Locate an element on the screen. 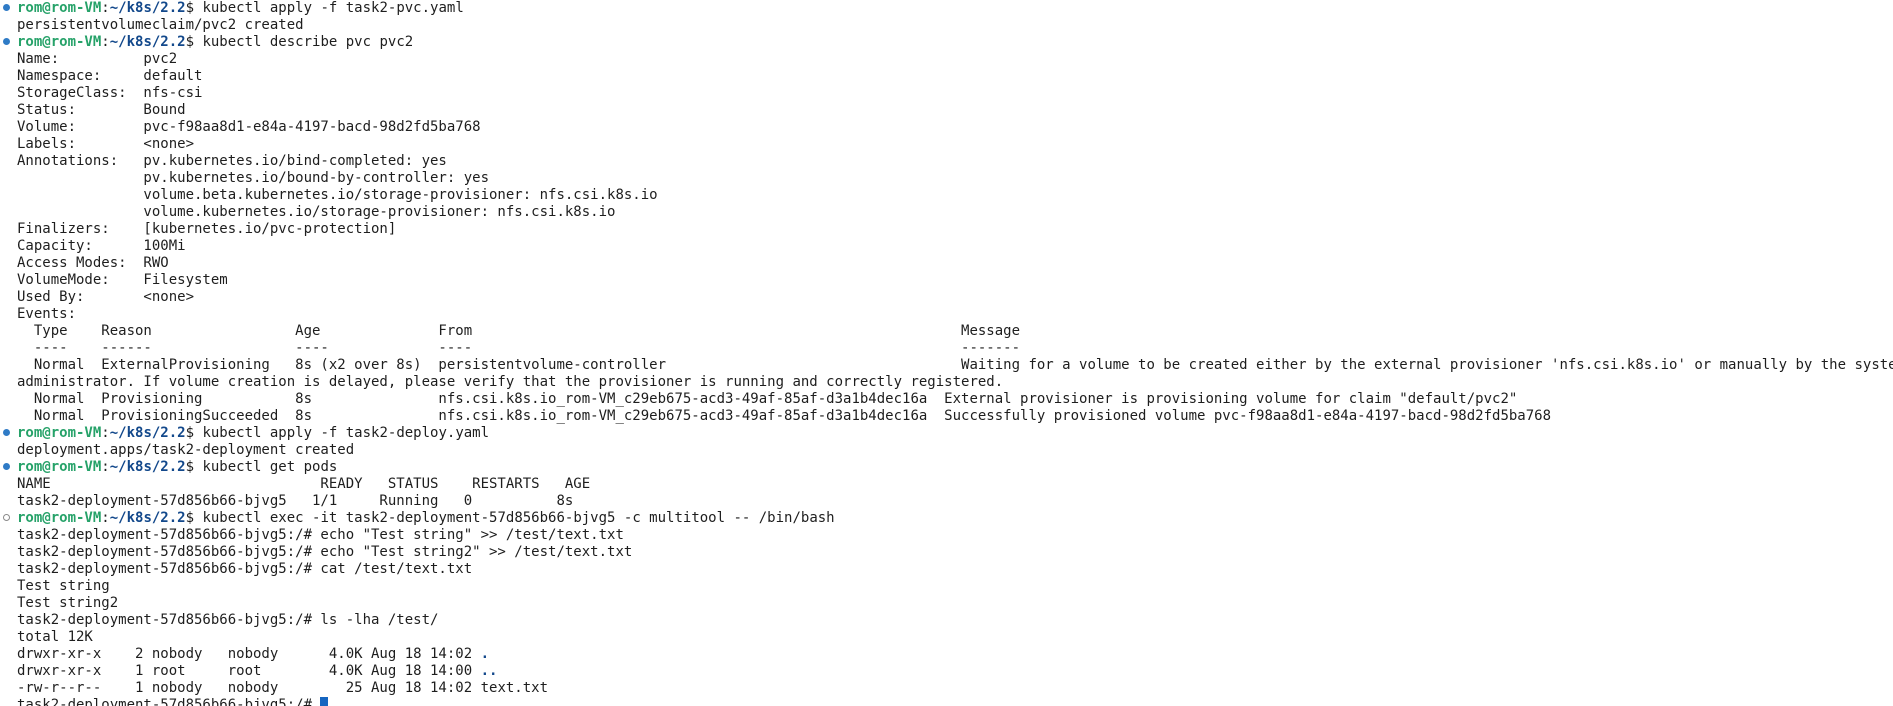  output-text: Status: Bound is located at coordinates (101, 110).